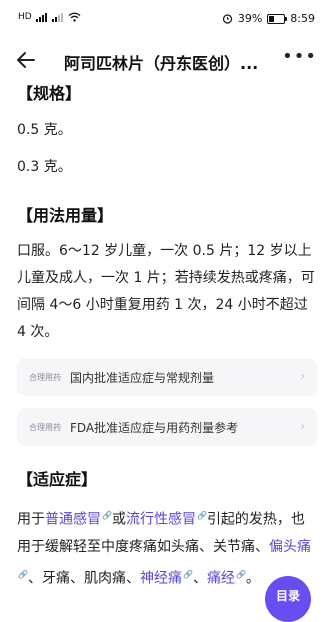 The height and width of the screenshot is (622, 331). I want to click on reference-card-fda: 合理用药 FDA批准适应症与用药剂量参考 ›, so click(167, 427).